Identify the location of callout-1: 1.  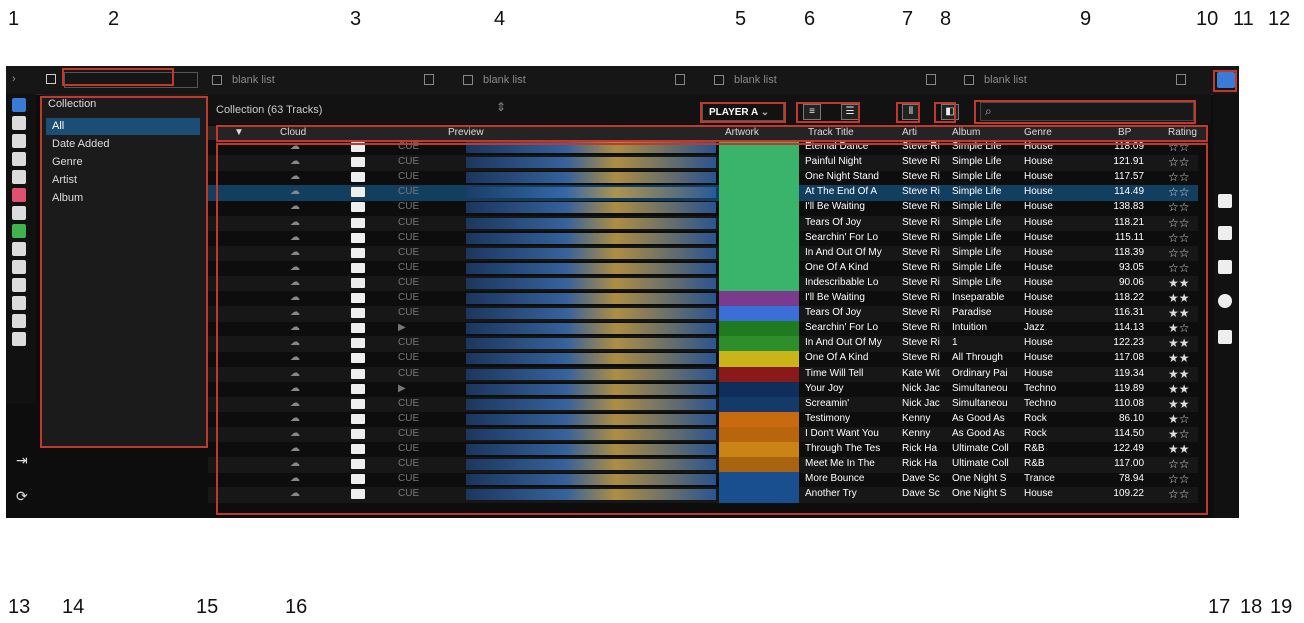
(14, 19).